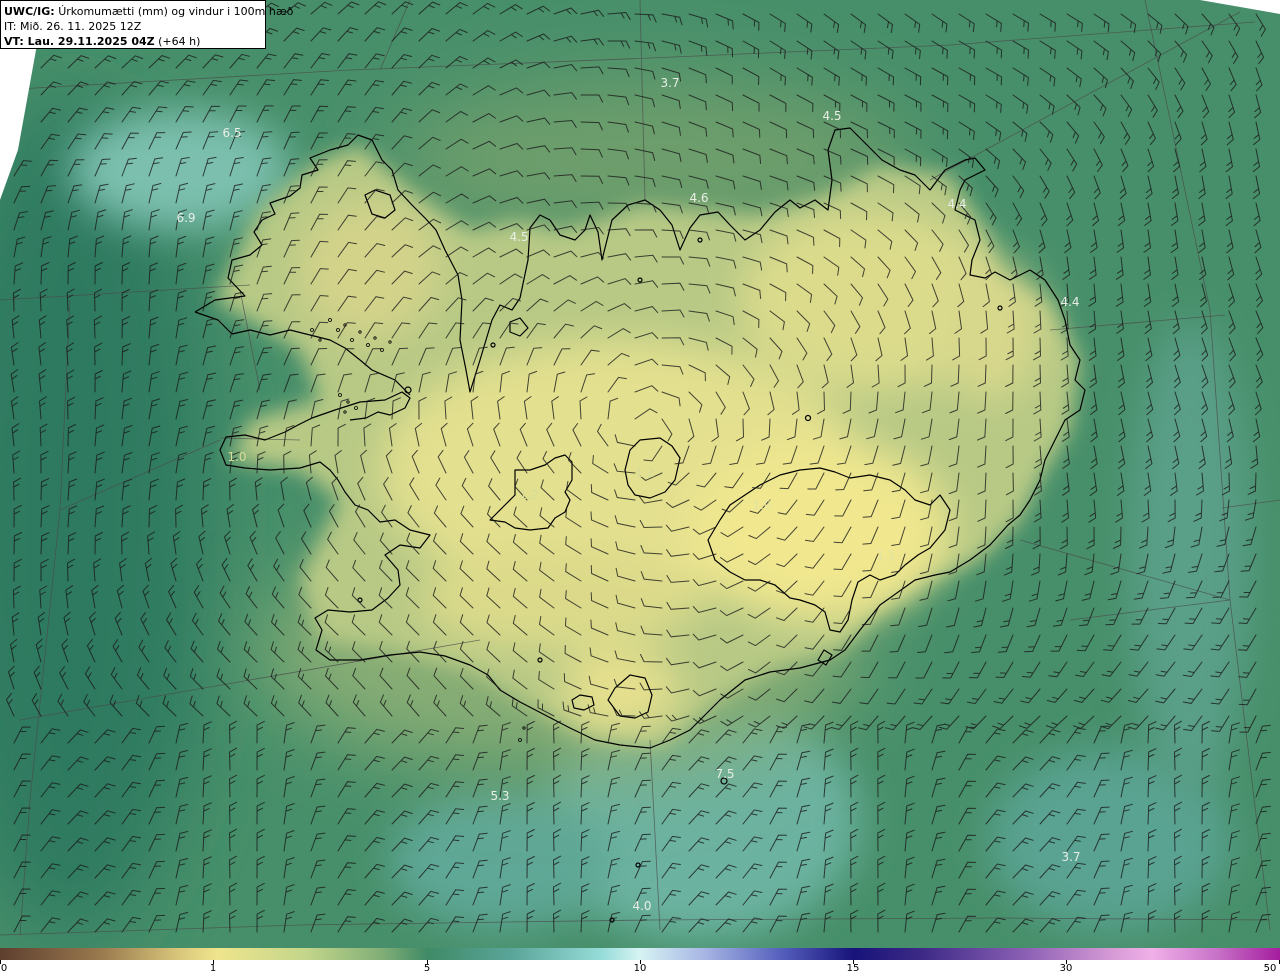 The height and width of the screenshot is (978, 1280). What do you see at coordinates (176, 11) in the screenshot?
I see `product-name: Úrkomumætti (mm) og vindur i 100m hæð` at bounding box center [176, 11].